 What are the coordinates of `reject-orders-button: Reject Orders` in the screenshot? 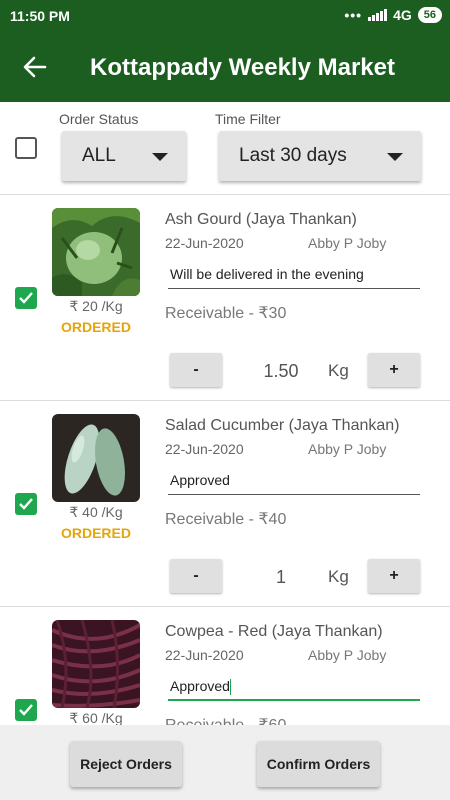 It's located at (126, 764).